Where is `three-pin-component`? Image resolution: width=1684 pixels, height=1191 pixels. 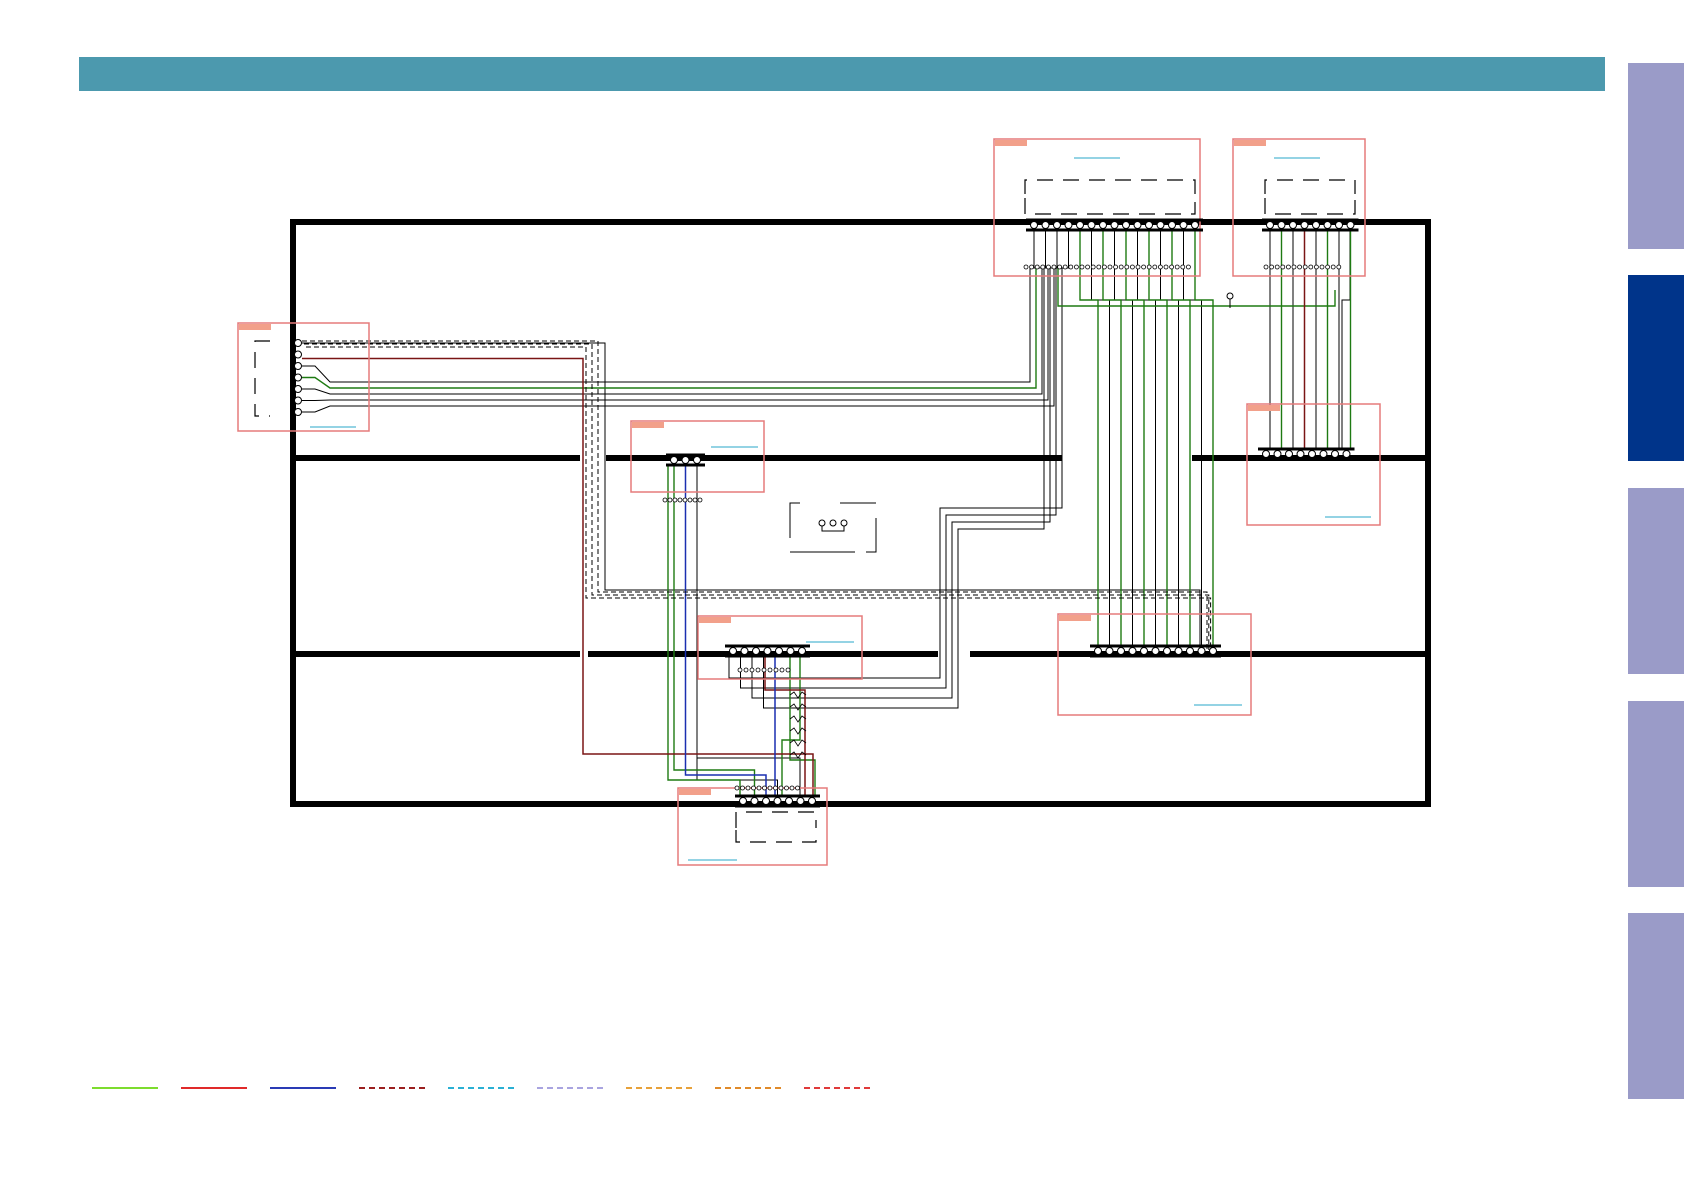
three-pin-component is located at coordinates (833, 527).